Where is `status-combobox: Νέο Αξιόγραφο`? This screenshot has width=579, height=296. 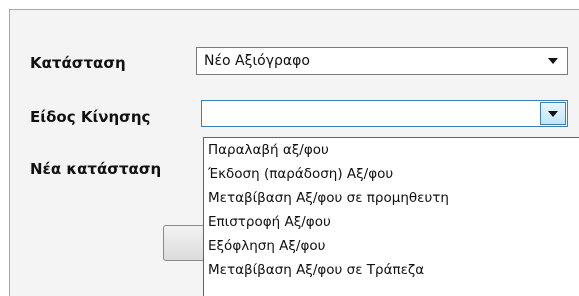
status-combobox: Νέο Αξιόγραφο is located at coordinates (382, 61).